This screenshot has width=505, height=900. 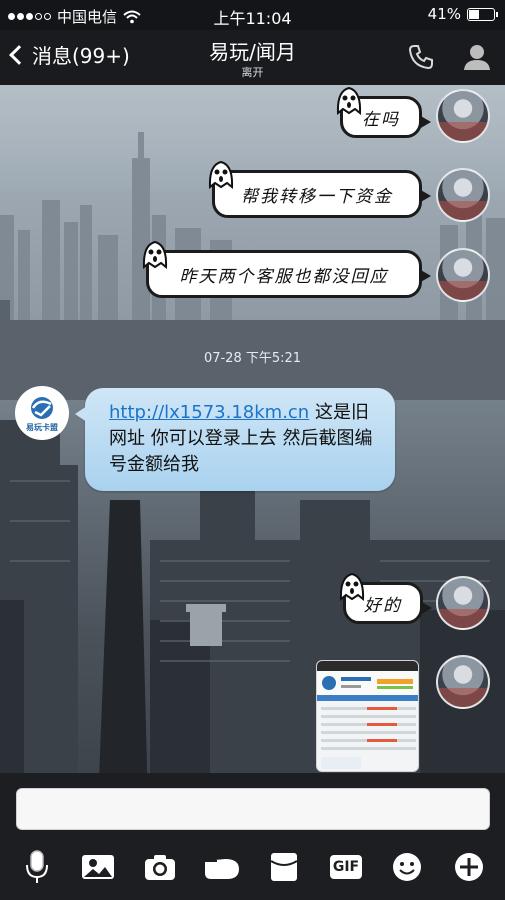 I want to click on voice-button, so click(x=37, y=867).